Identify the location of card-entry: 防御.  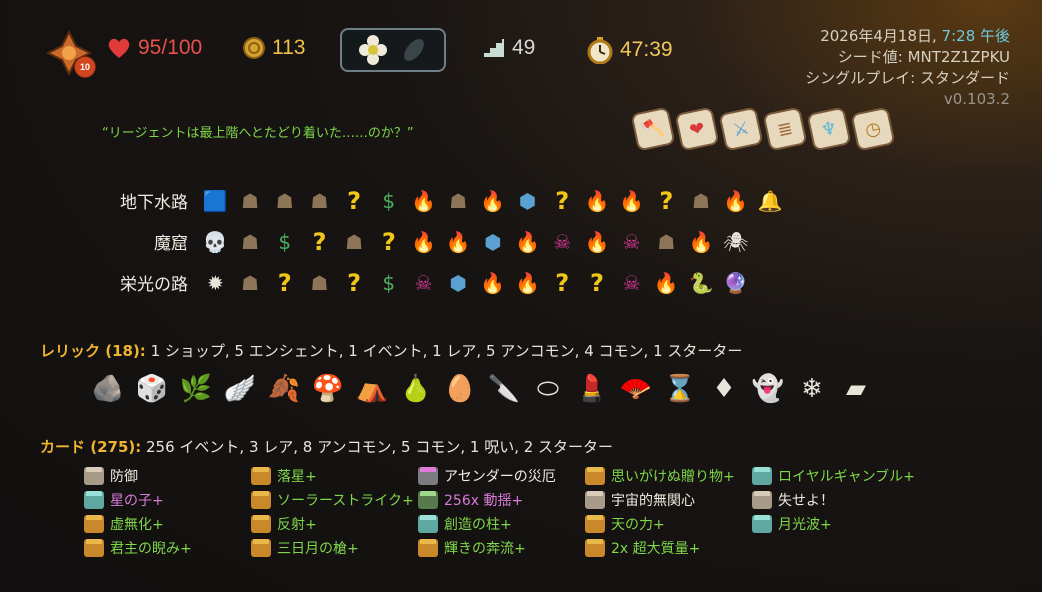
(167, 476).